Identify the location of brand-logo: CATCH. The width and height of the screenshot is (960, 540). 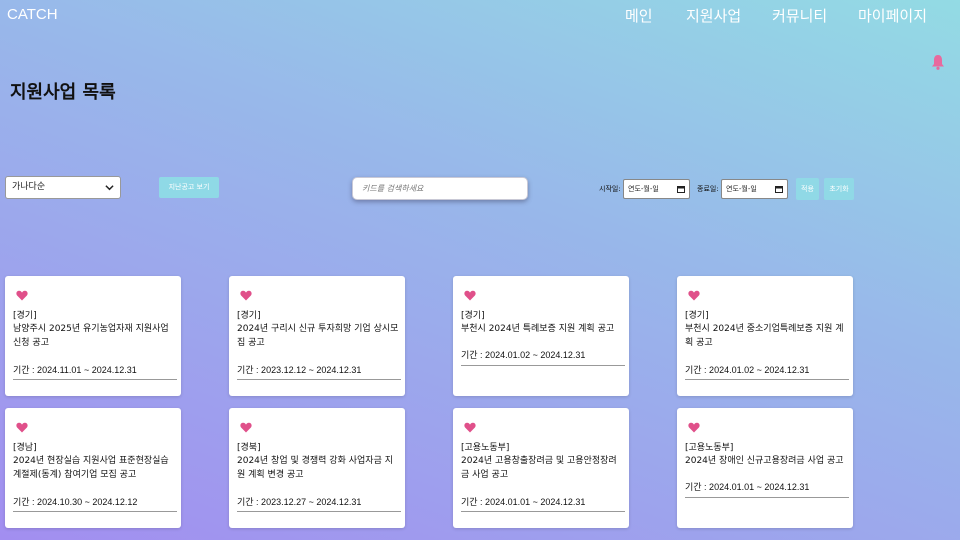
(32, 14).